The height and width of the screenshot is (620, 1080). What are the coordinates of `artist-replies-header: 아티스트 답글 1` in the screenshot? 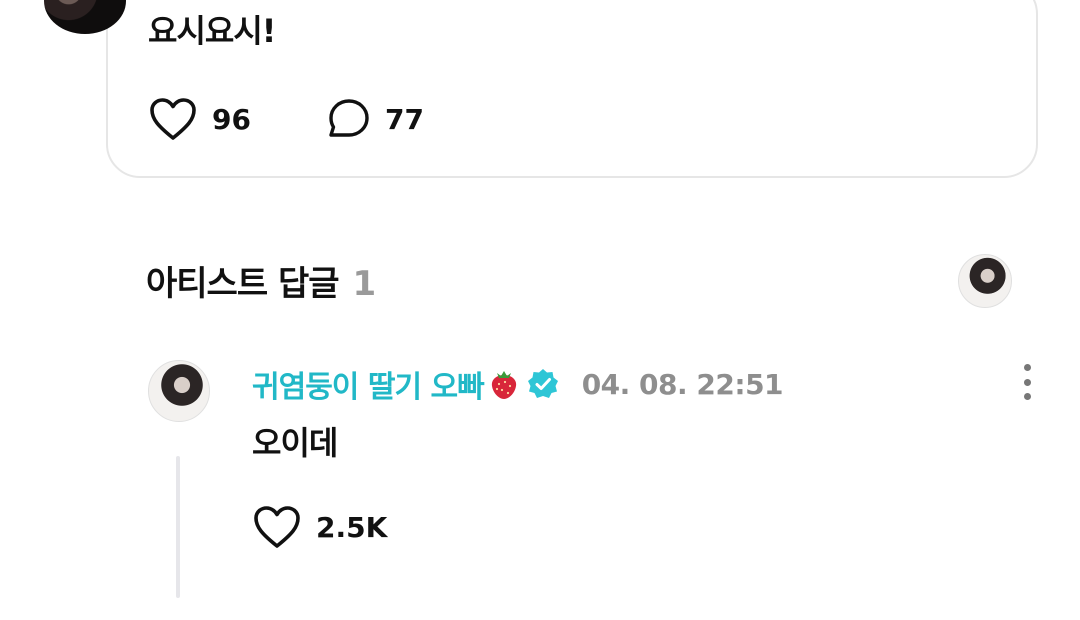 It's located at (261, 280).